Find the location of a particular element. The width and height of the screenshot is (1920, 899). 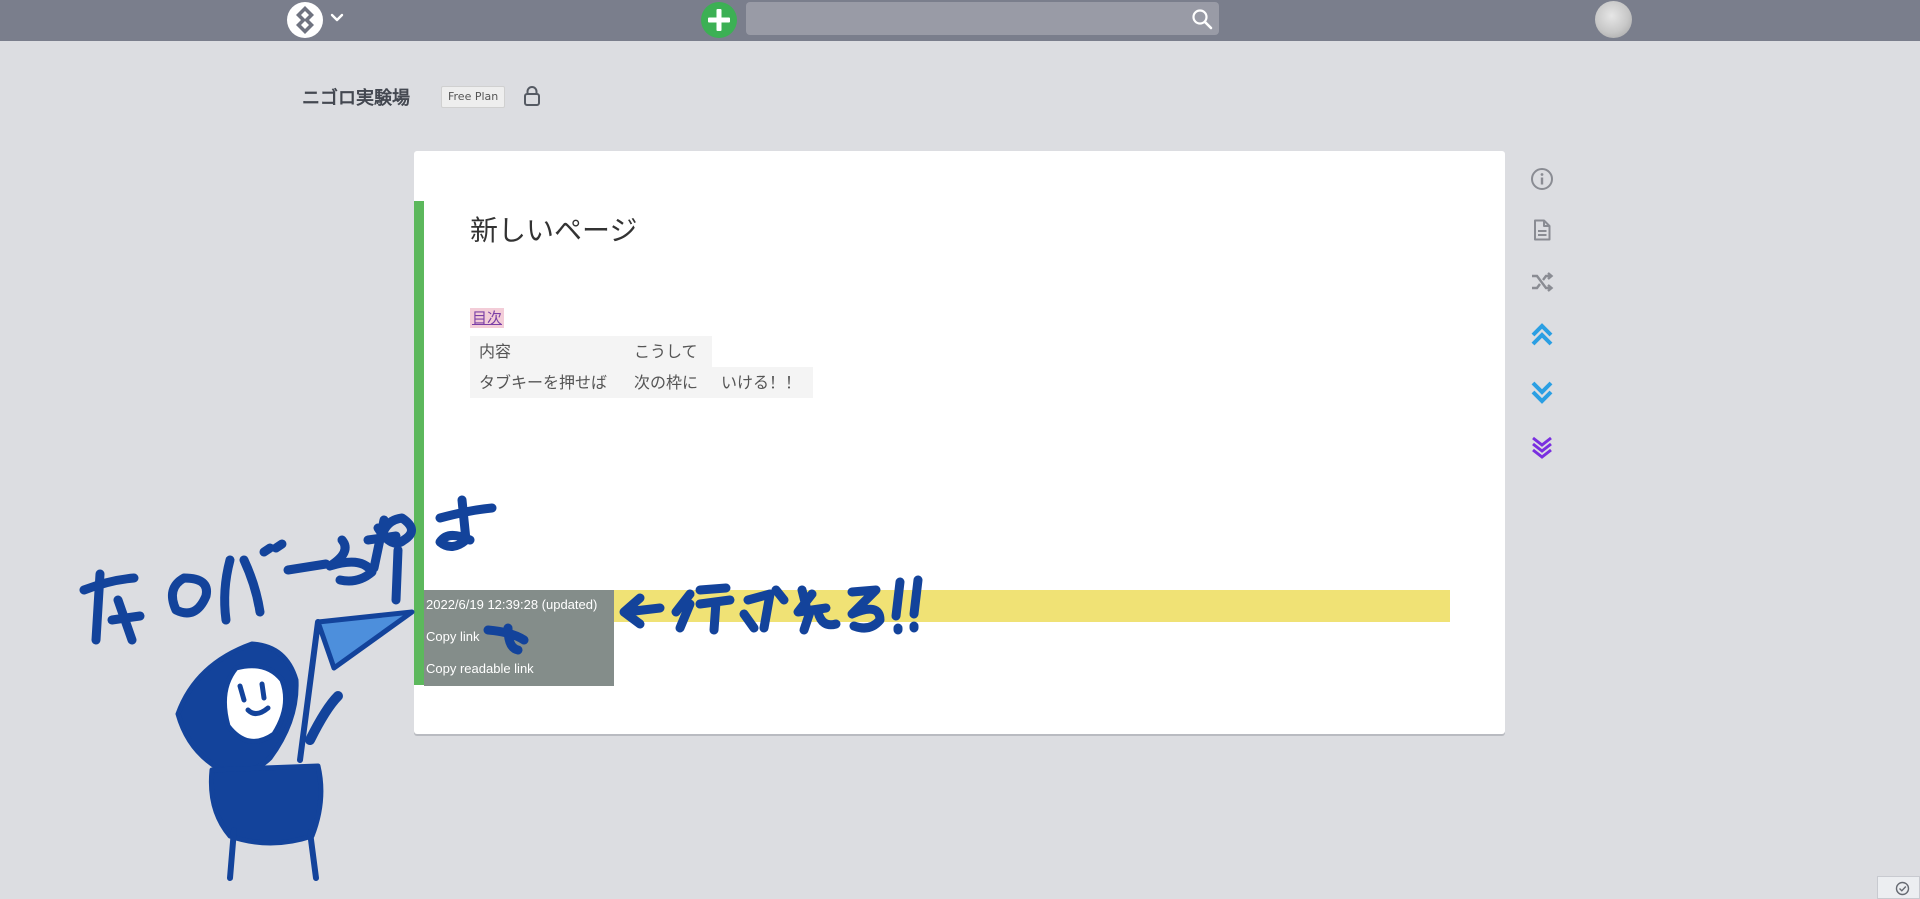

plan-badge: Free Plan is located at coordinates (473, 97).